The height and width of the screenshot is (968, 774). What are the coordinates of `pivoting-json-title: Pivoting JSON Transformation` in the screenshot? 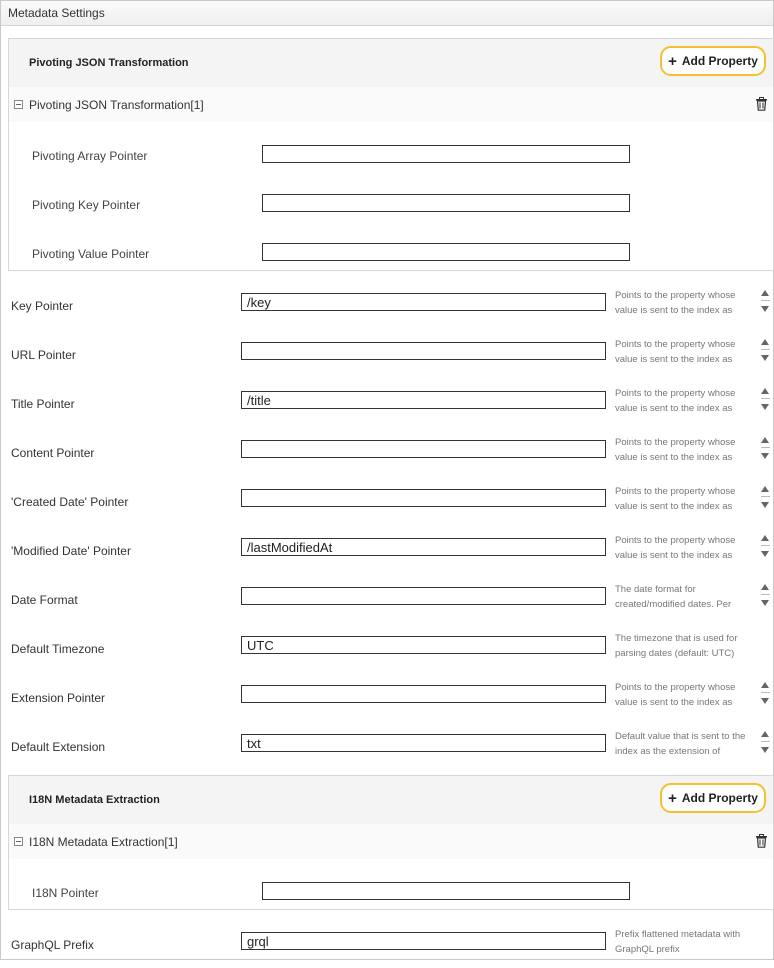 It's located at (109, 63).